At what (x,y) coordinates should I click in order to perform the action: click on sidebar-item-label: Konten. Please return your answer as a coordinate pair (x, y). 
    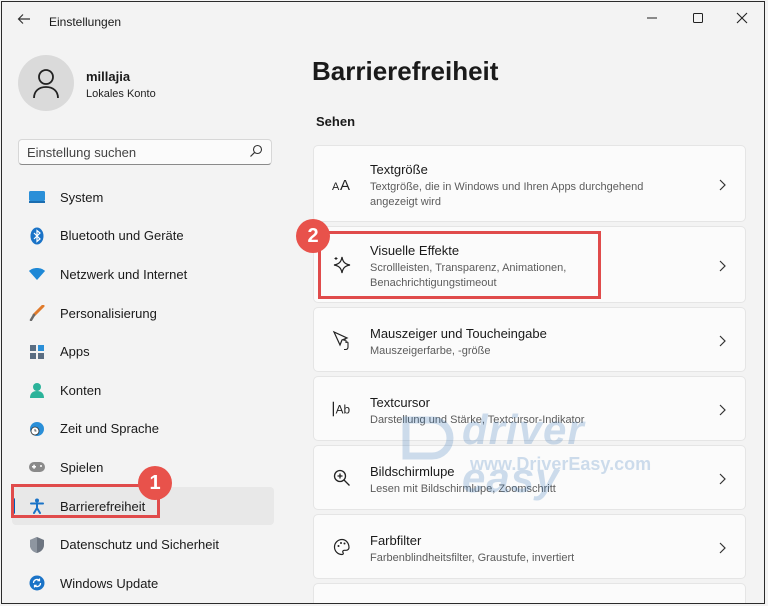
    Looking at the image, I should click on (81, 390).